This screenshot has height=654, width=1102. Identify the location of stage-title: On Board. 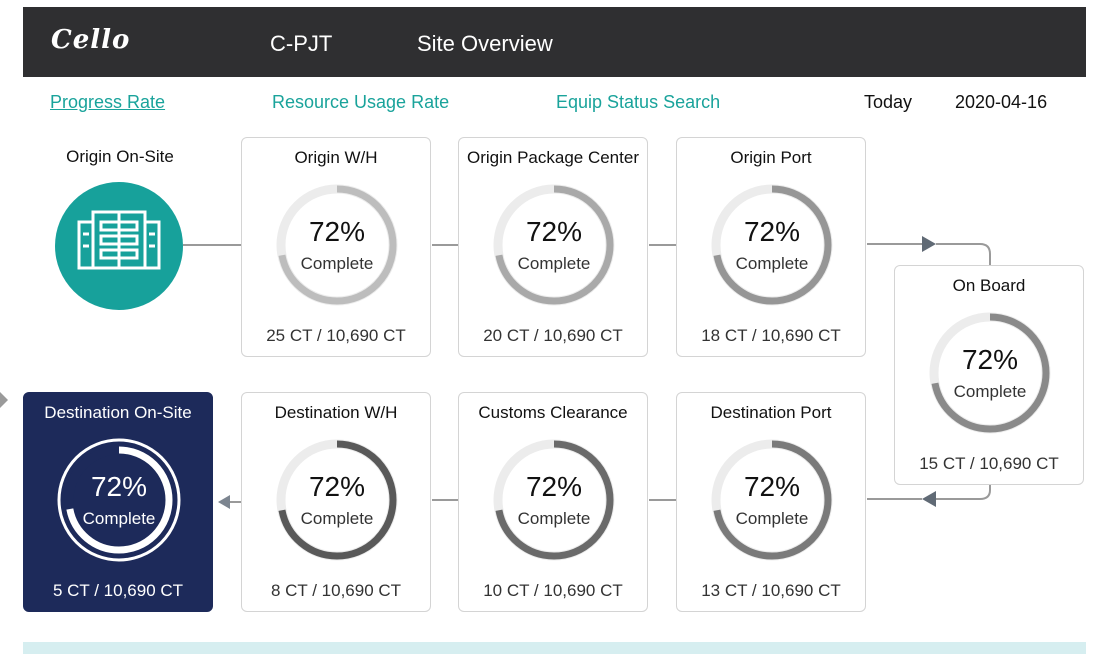
(989, 285).